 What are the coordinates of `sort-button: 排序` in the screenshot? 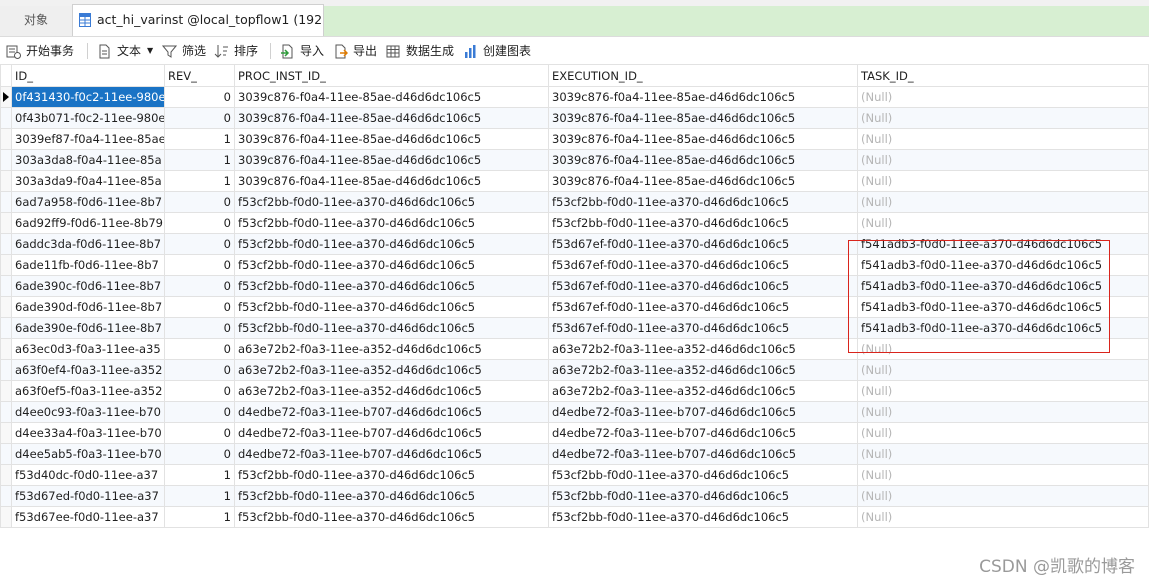 It's located at (237, 51).